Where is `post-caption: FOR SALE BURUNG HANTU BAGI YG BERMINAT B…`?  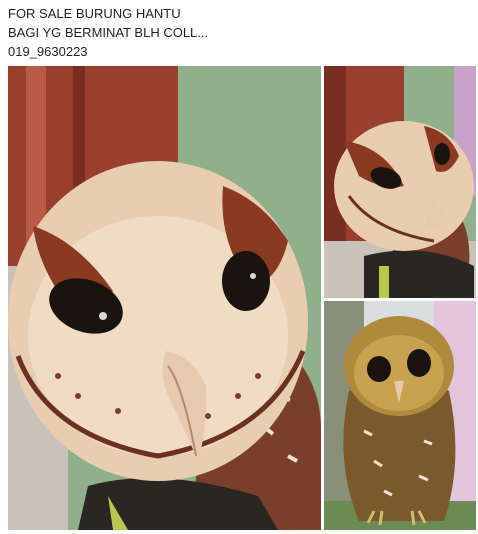 post-caption: FOR SALE BURUNG HANTU BAGI YG BERMINAT B… is located at coordinates (239, 32).